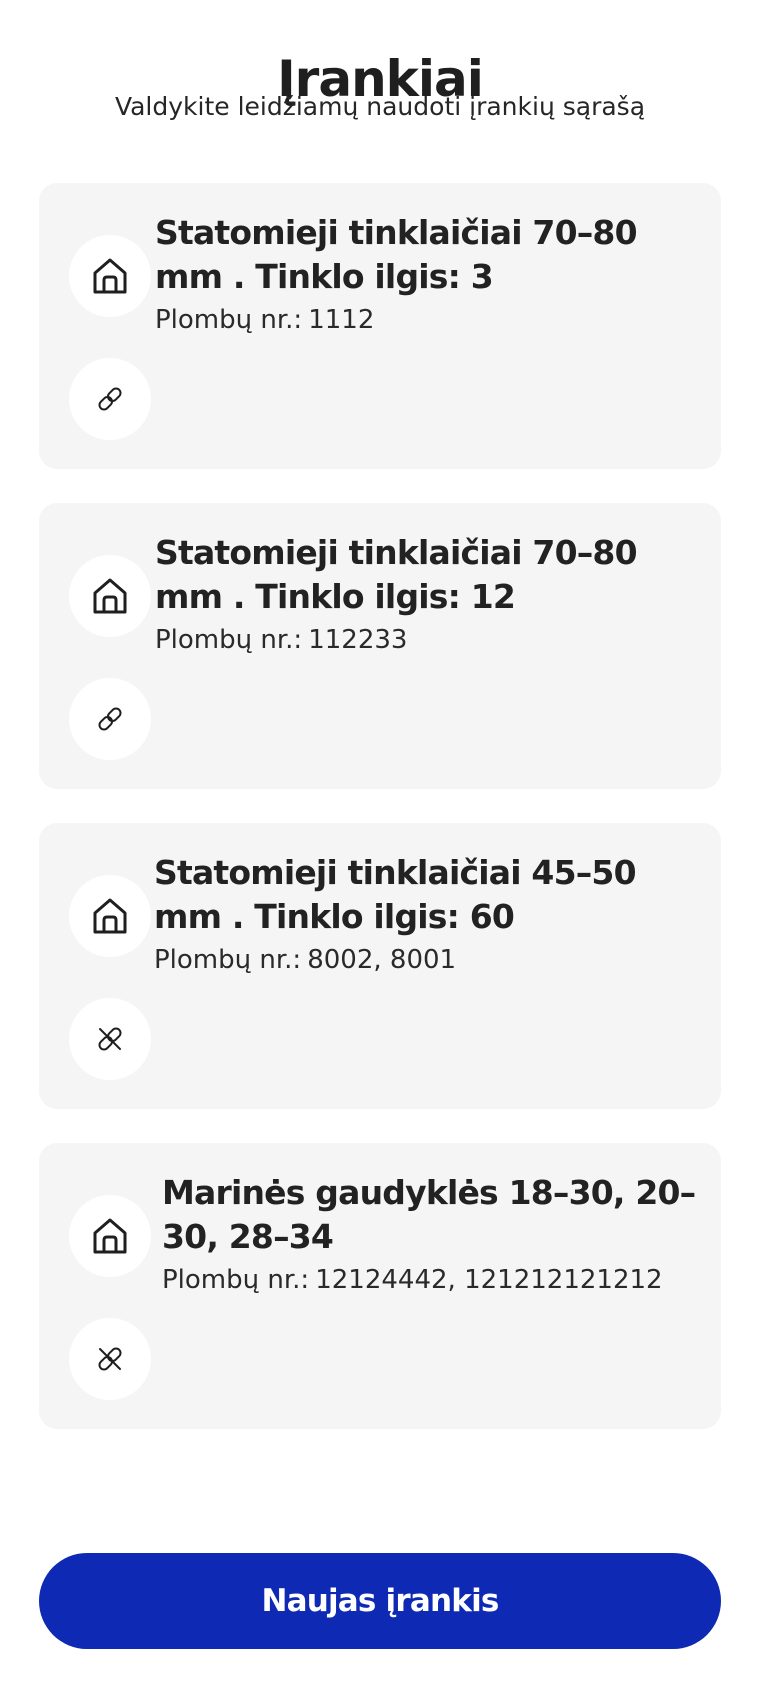  What do you see at coordinates (380, 1601) in the screenshot?
I see `new-tool-button: Naujas įrankis` at bounding box center [380, 1601].